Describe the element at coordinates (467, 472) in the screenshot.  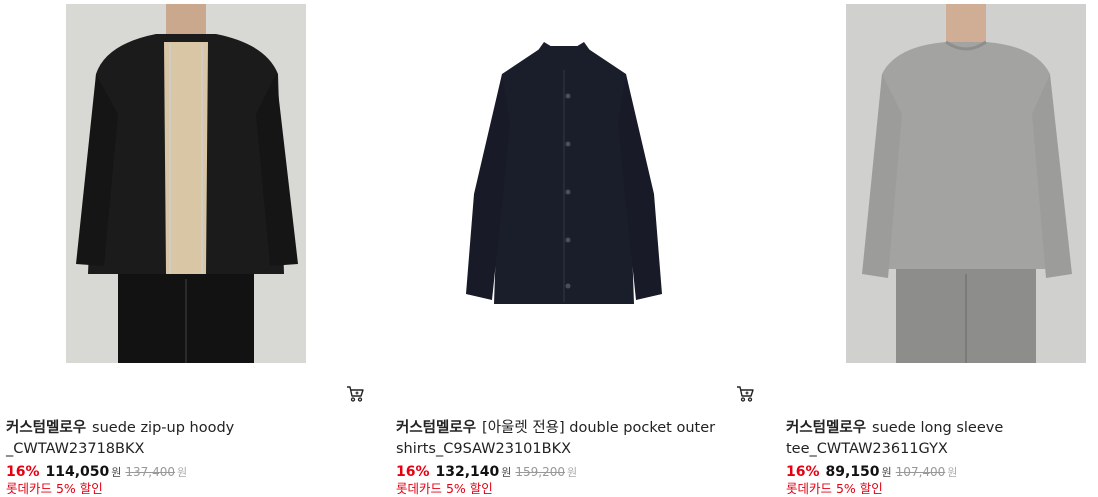
I see `sale-price: 132,140` at that location.